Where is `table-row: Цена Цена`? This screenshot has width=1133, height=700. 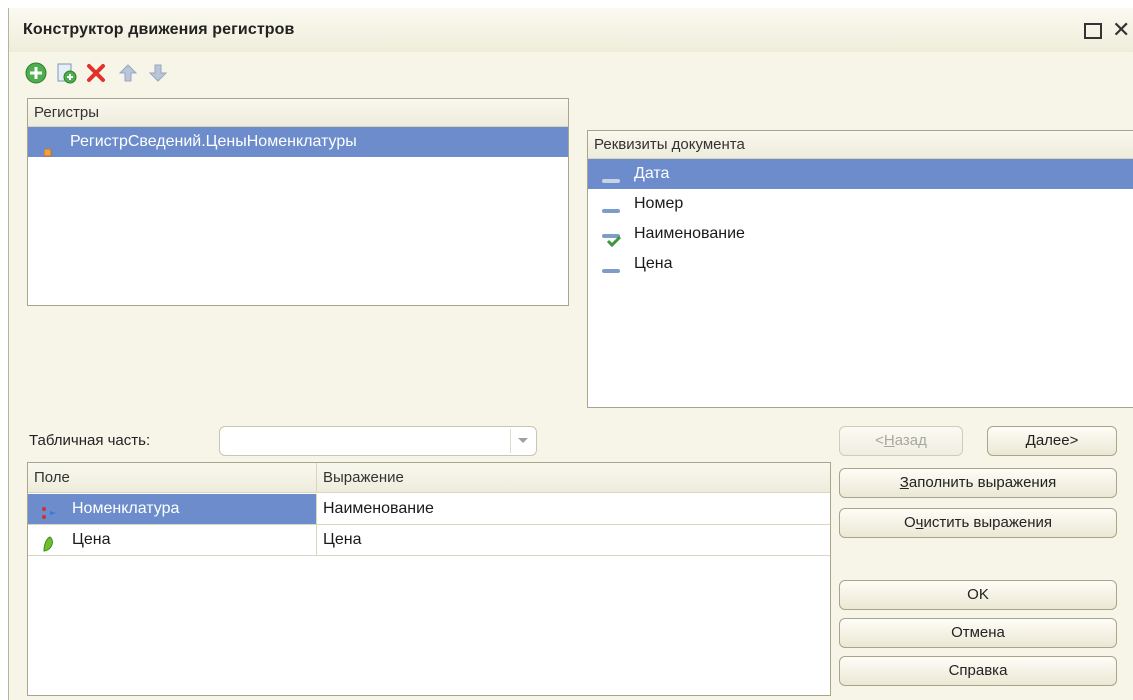 table-row: Цена Цена is located at coordinates (429, 540).